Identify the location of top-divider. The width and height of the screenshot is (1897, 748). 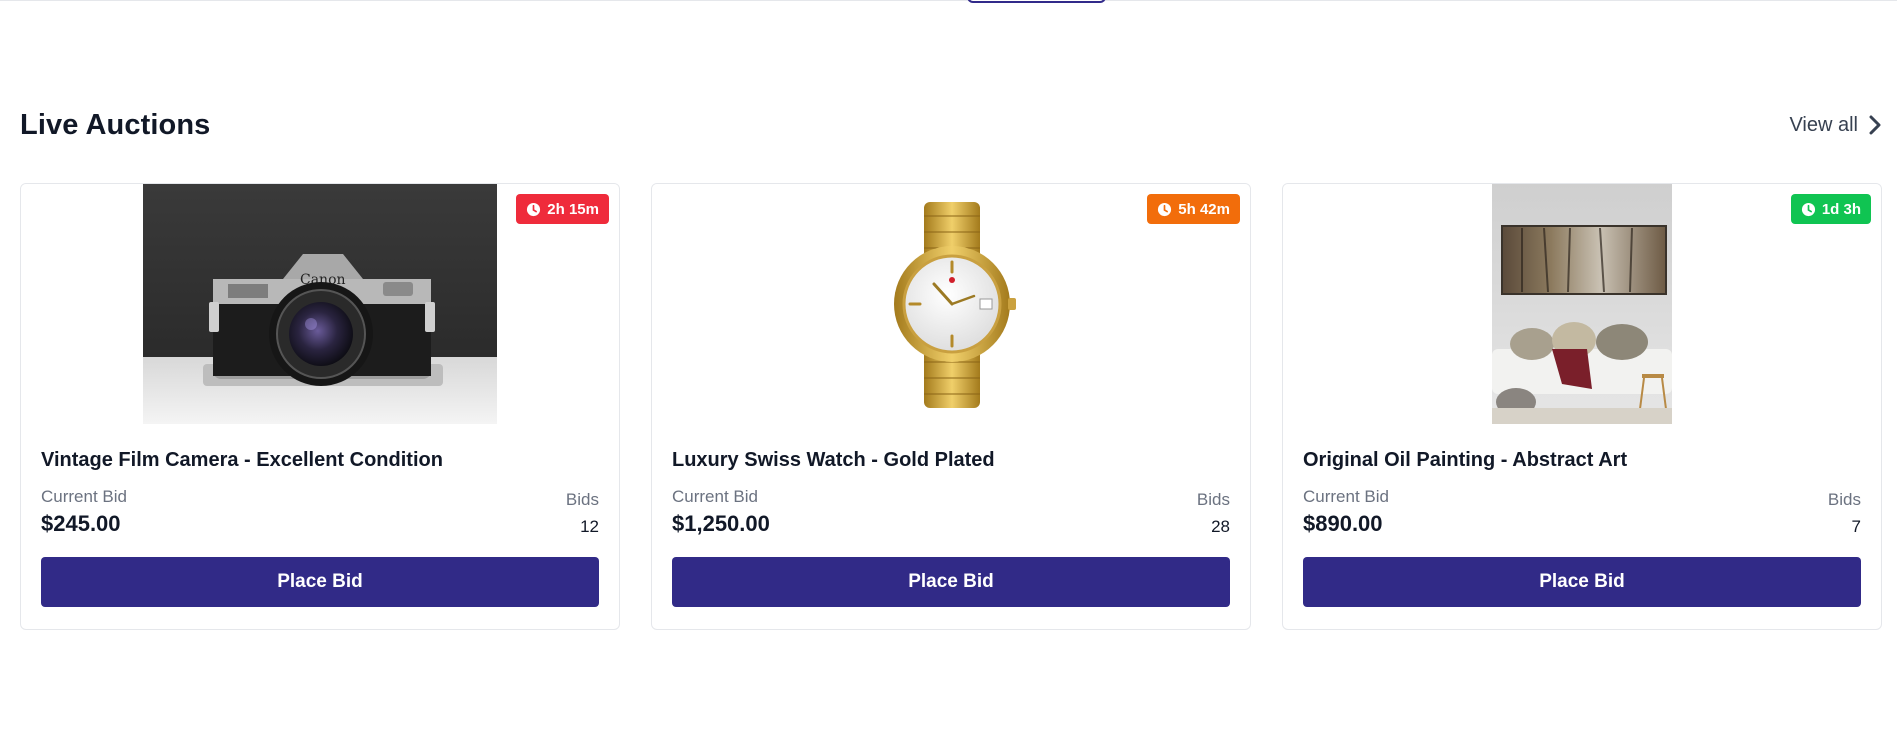
(948, 0).